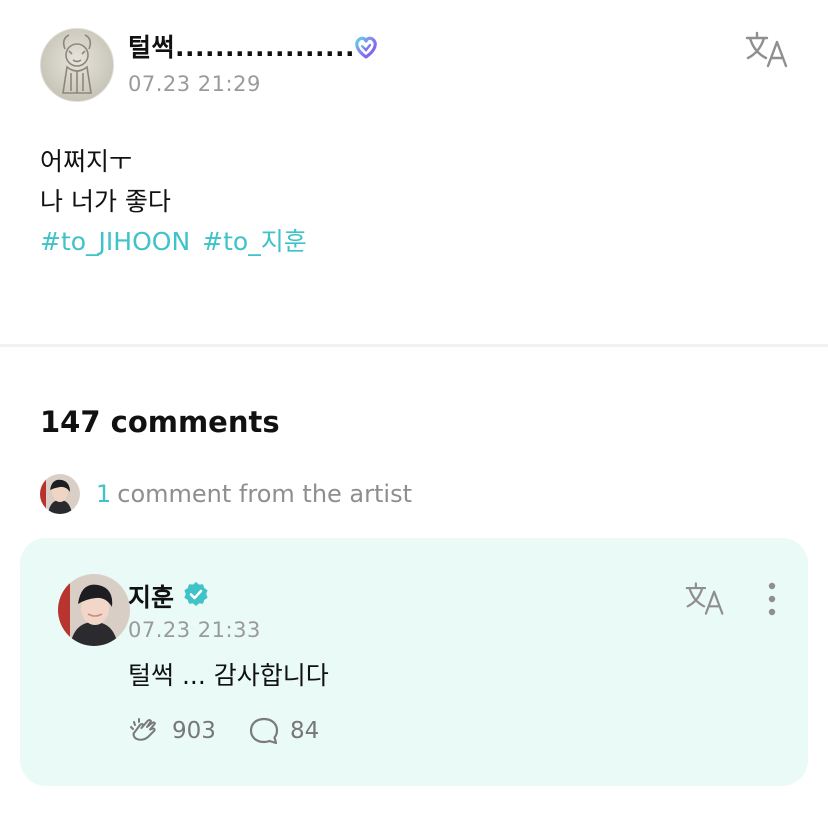 The height and width of the screenshot is (814, 828). Describe the element at coordinates (60, 494) in the screenshot. I see `artist-mini-avatar` at that location.